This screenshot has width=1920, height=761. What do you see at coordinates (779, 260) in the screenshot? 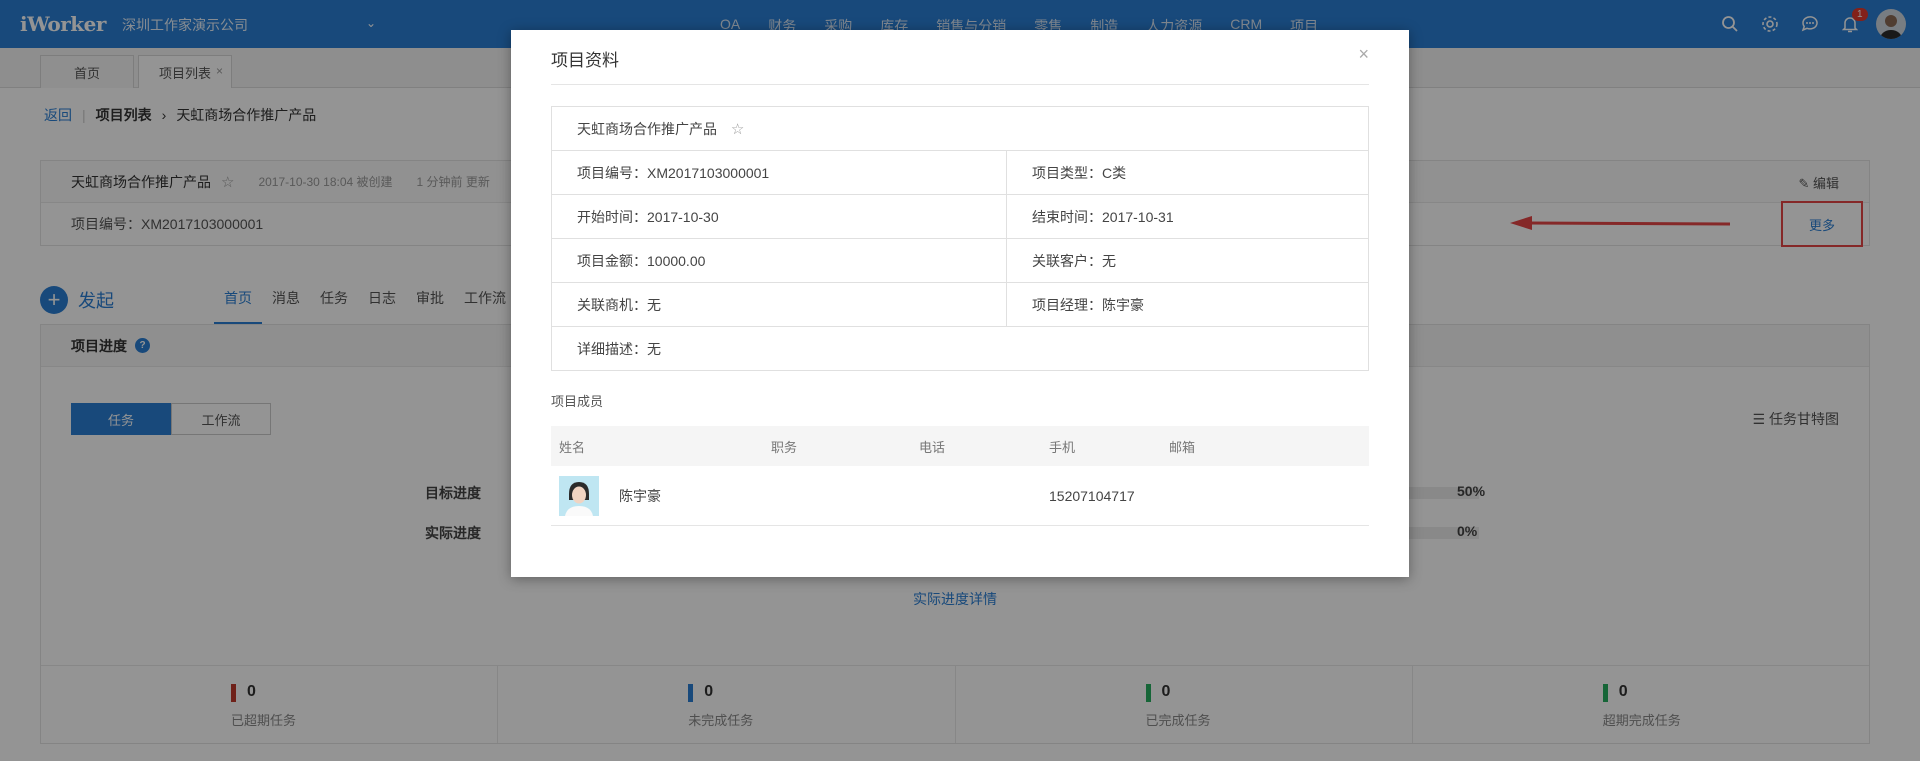
I see `info-amount: 项目金额：10000.00` at bounding box center [779, 260].